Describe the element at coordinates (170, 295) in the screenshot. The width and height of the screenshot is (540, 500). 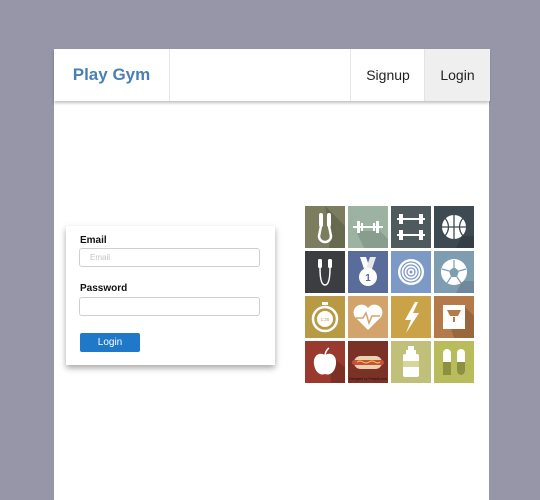
I see `login-form: Email Password Login` at that location.